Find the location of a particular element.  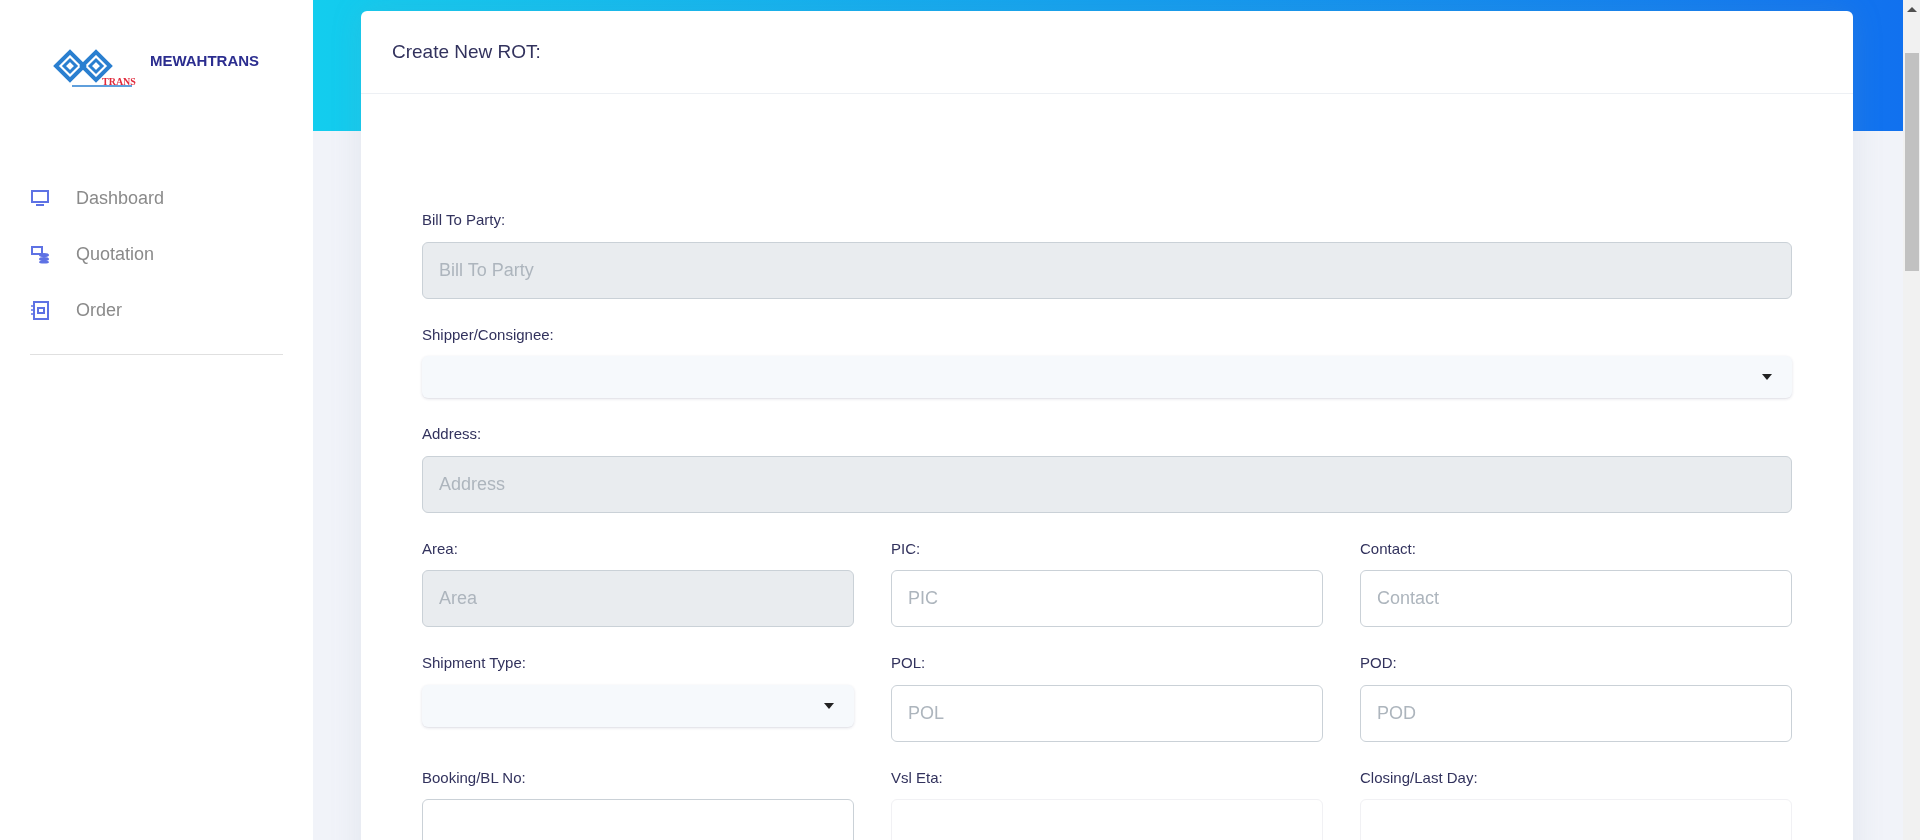

input-field: PIC is located at coordinates (1107, 598).